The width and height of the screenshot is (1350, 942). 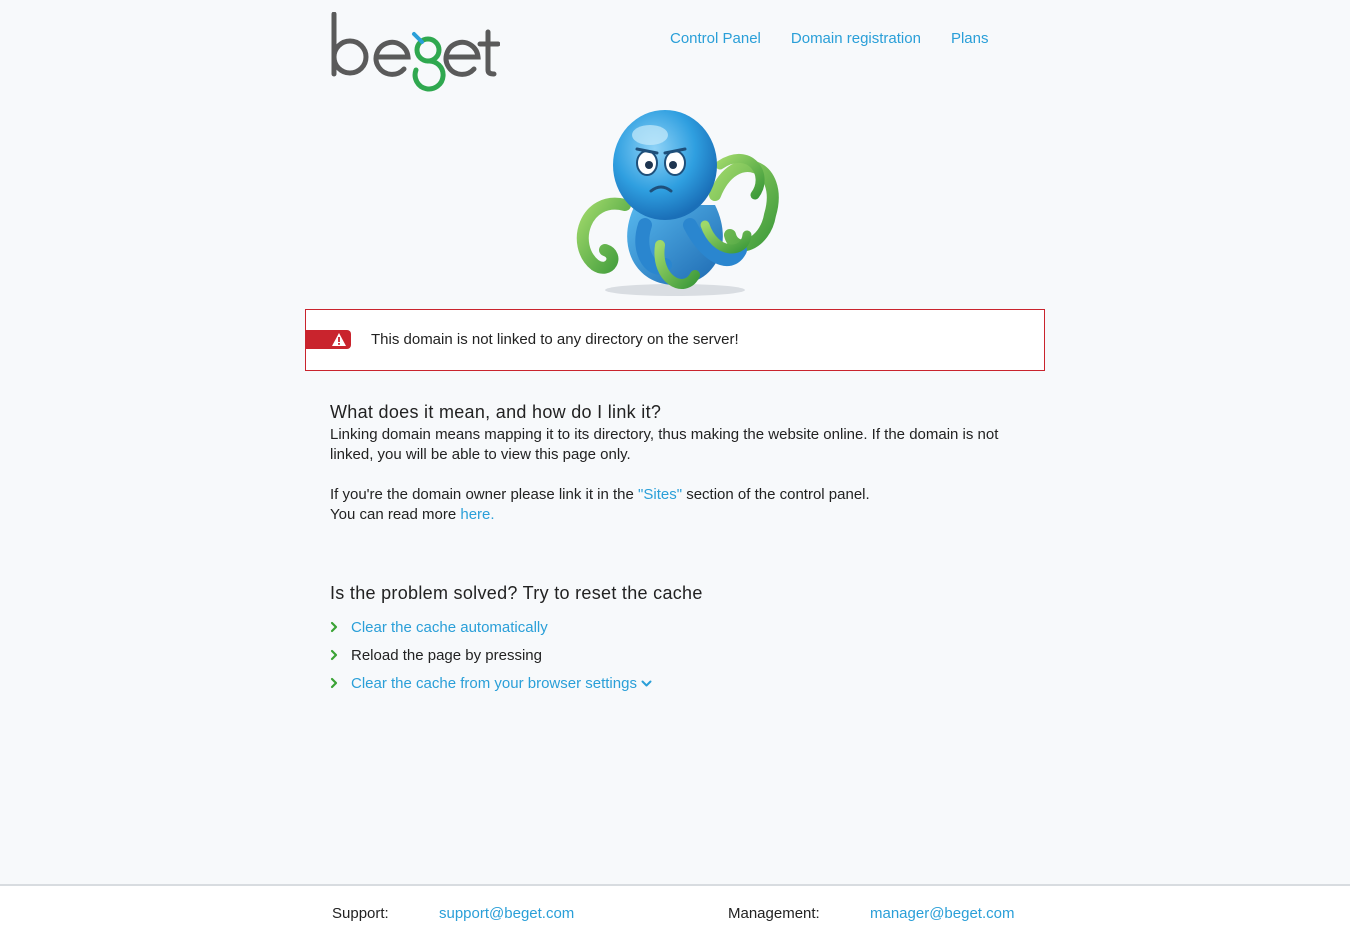 I want to click on explanation-heading: What does it mean, and how do I link it?, so click(x=496, y=412).